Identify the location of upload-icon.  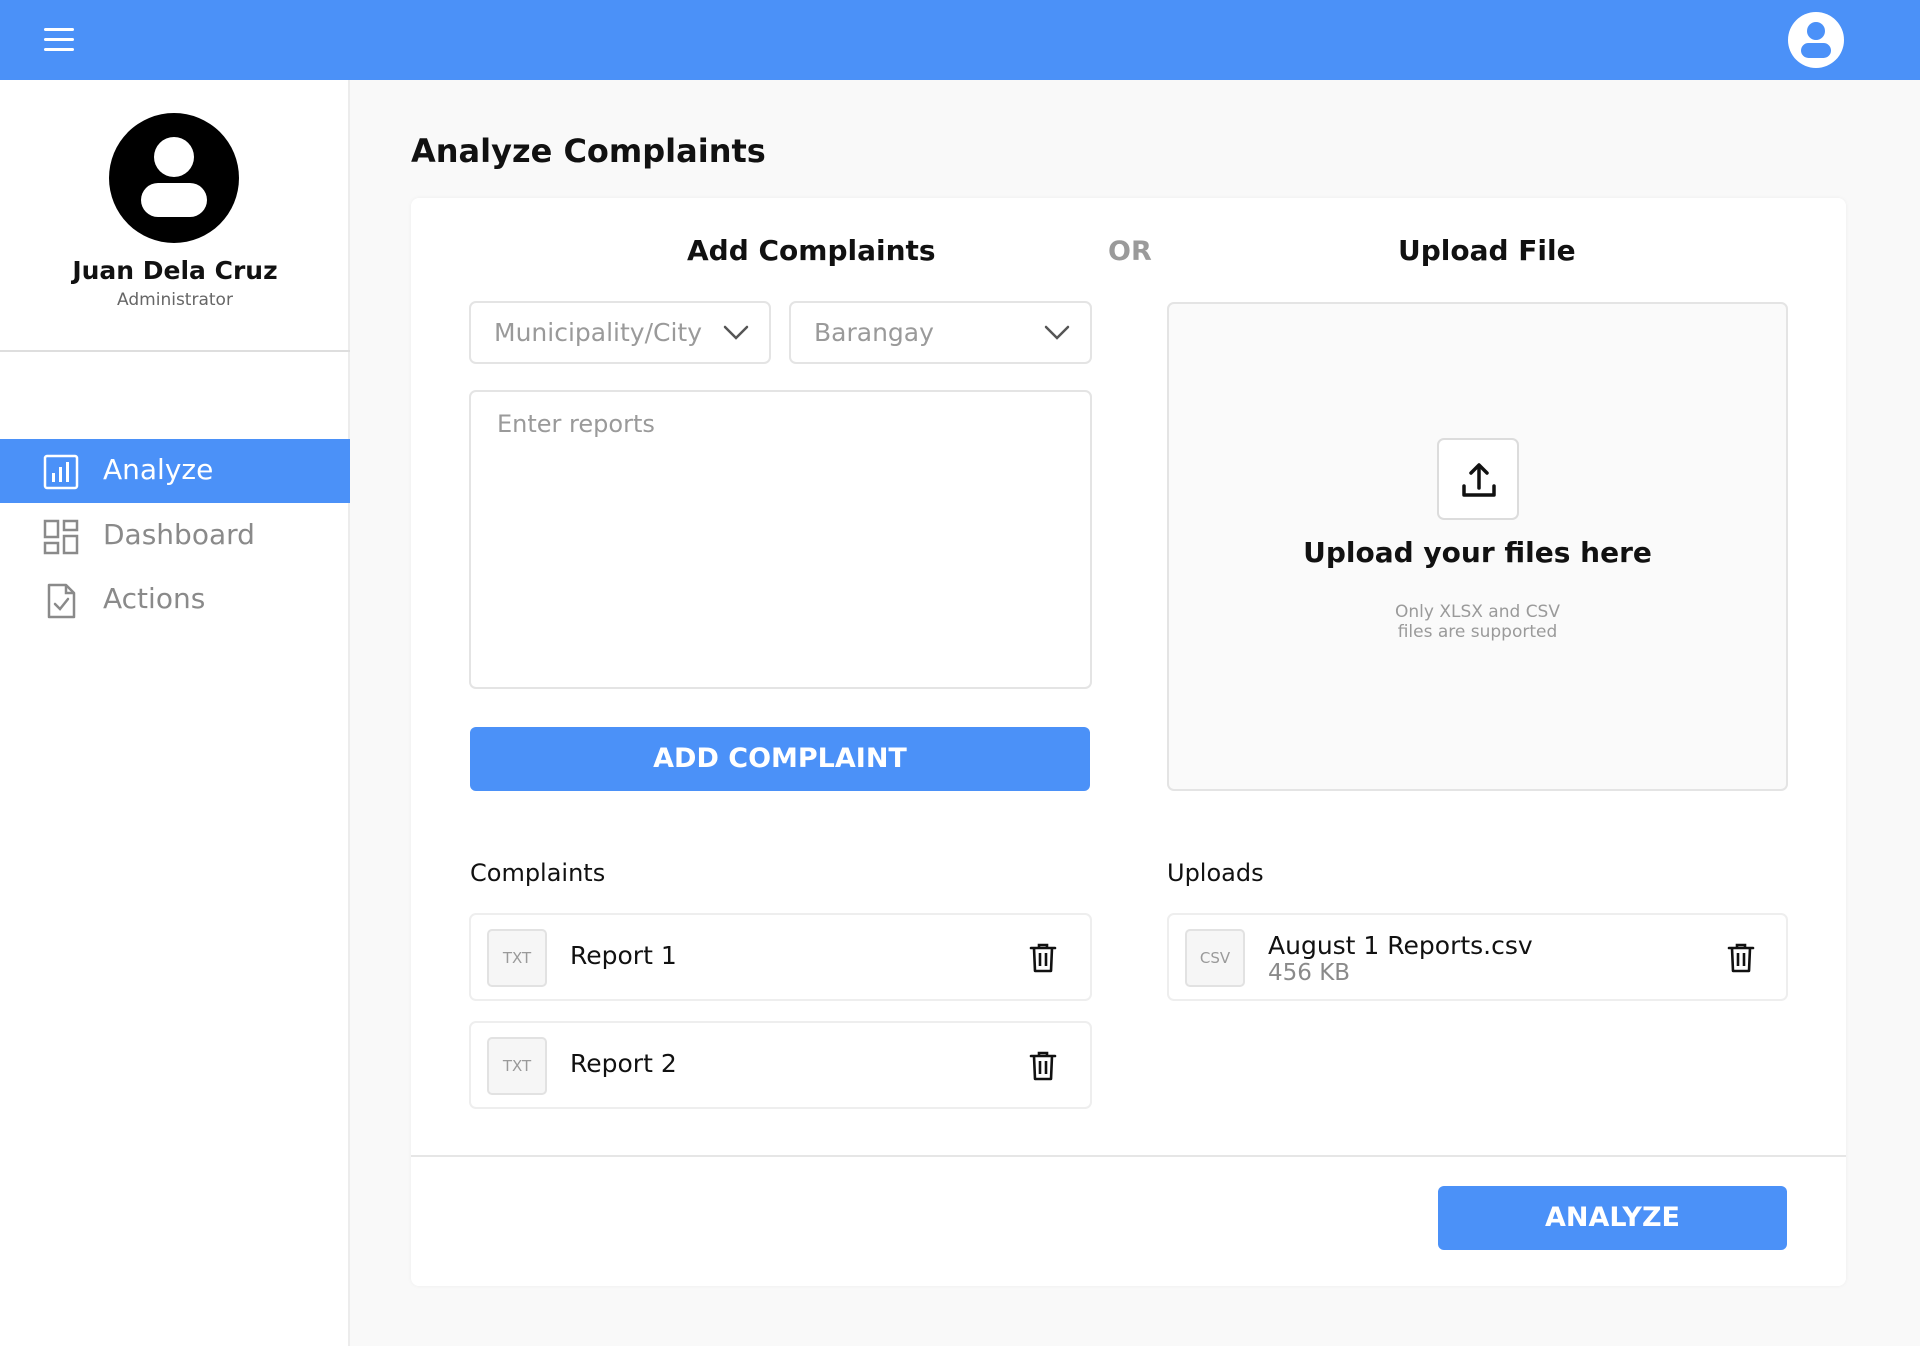
(1479, 480).